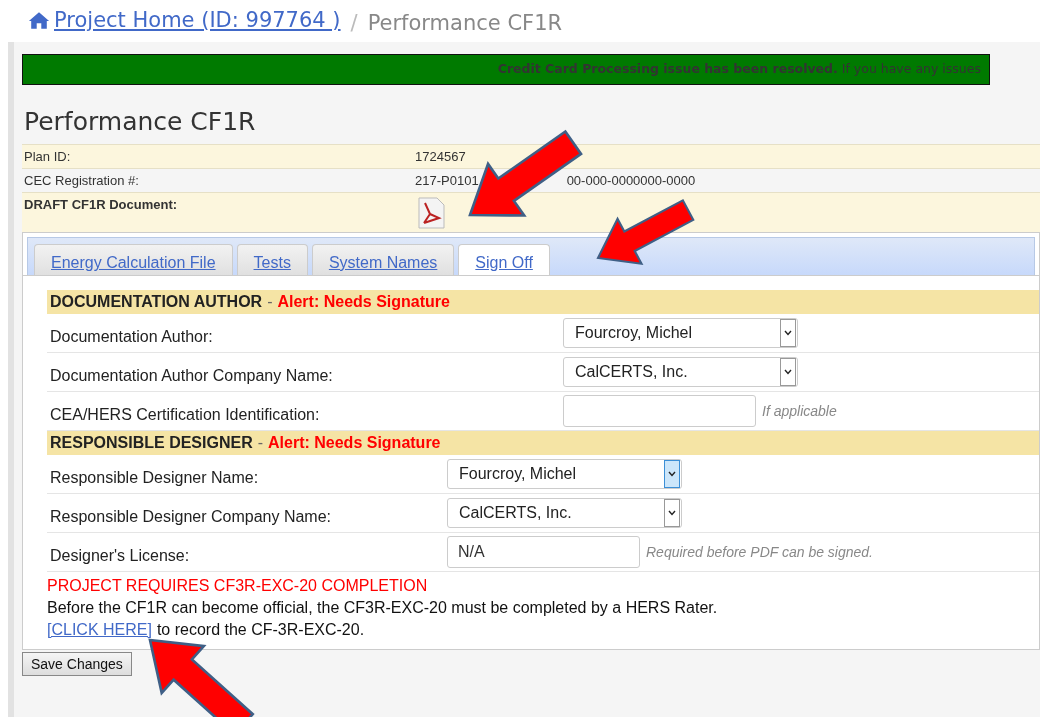 The image size is (1040, 717). Describe the element at coordinates (151, 443) in the screenshot. I see `section-title: RESPONSIBLE DESIGNER` at that location.